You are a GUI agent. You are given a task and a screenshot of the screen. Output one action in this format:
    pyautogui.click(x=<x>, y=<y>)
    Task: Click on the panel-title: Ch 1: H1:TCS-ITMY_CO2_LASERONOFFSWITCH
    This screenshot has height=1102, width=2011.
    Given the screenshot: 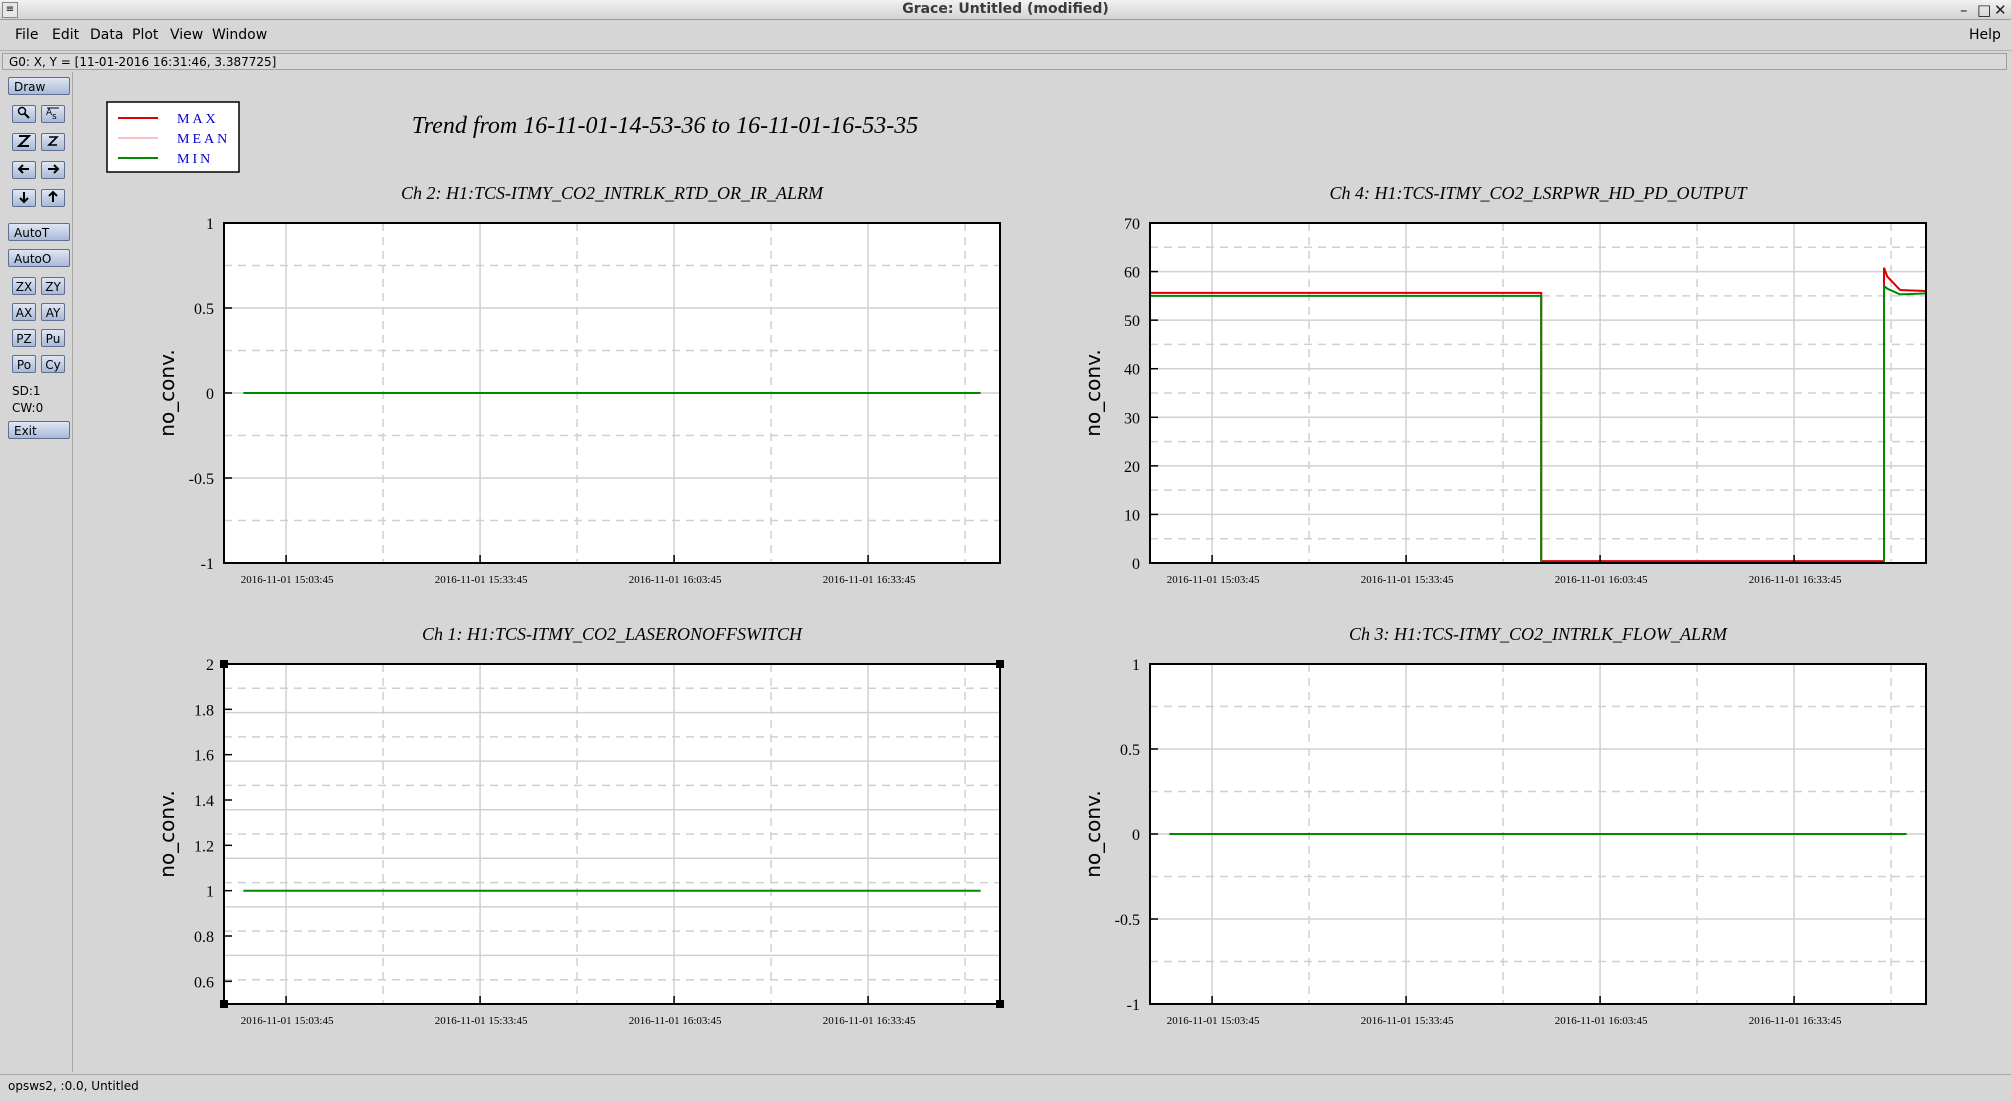 What is the action you would take?
    pyautogui.click(x=612, y=634)
    